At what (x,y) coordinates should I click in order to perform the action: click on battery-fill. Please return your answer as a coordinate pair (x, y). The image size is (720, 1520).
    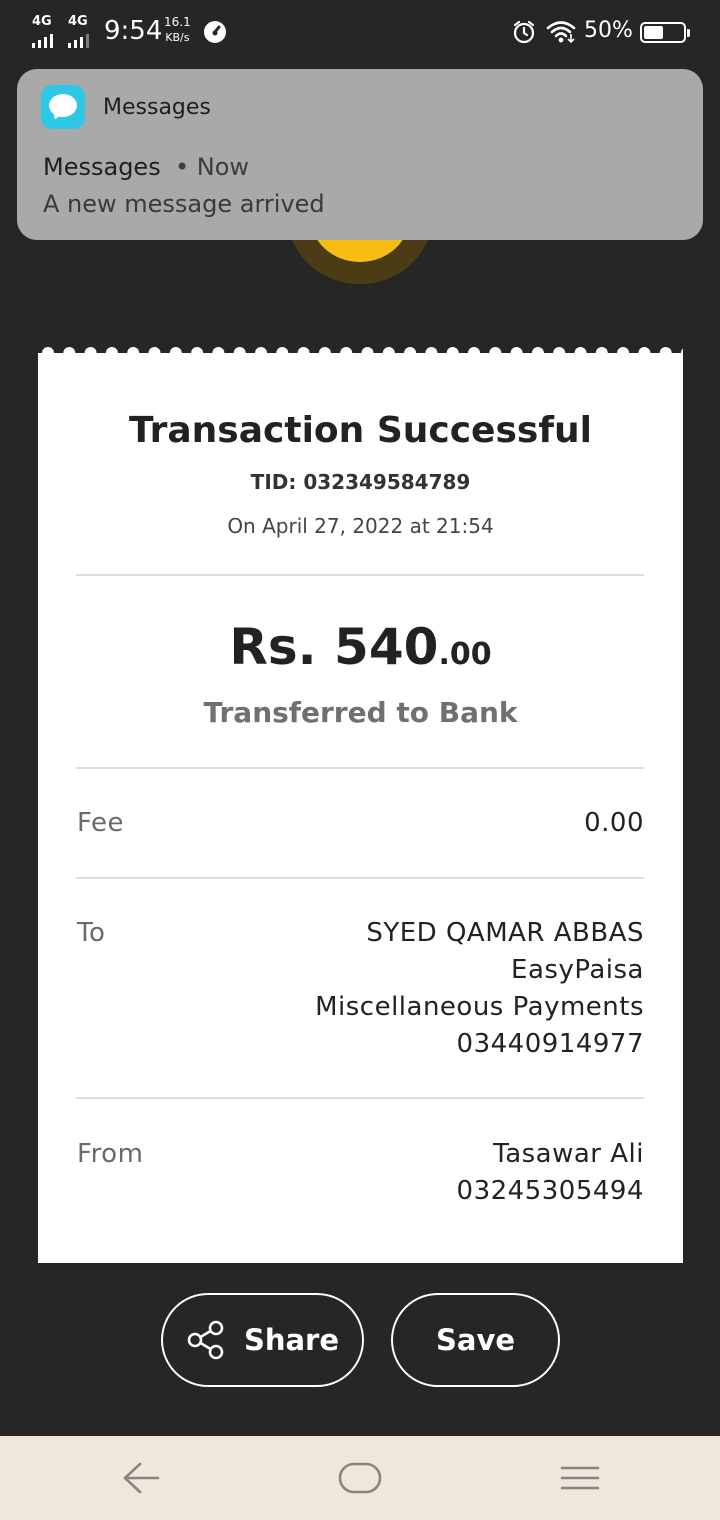
    Looking at the image, I should click on (653, 32).